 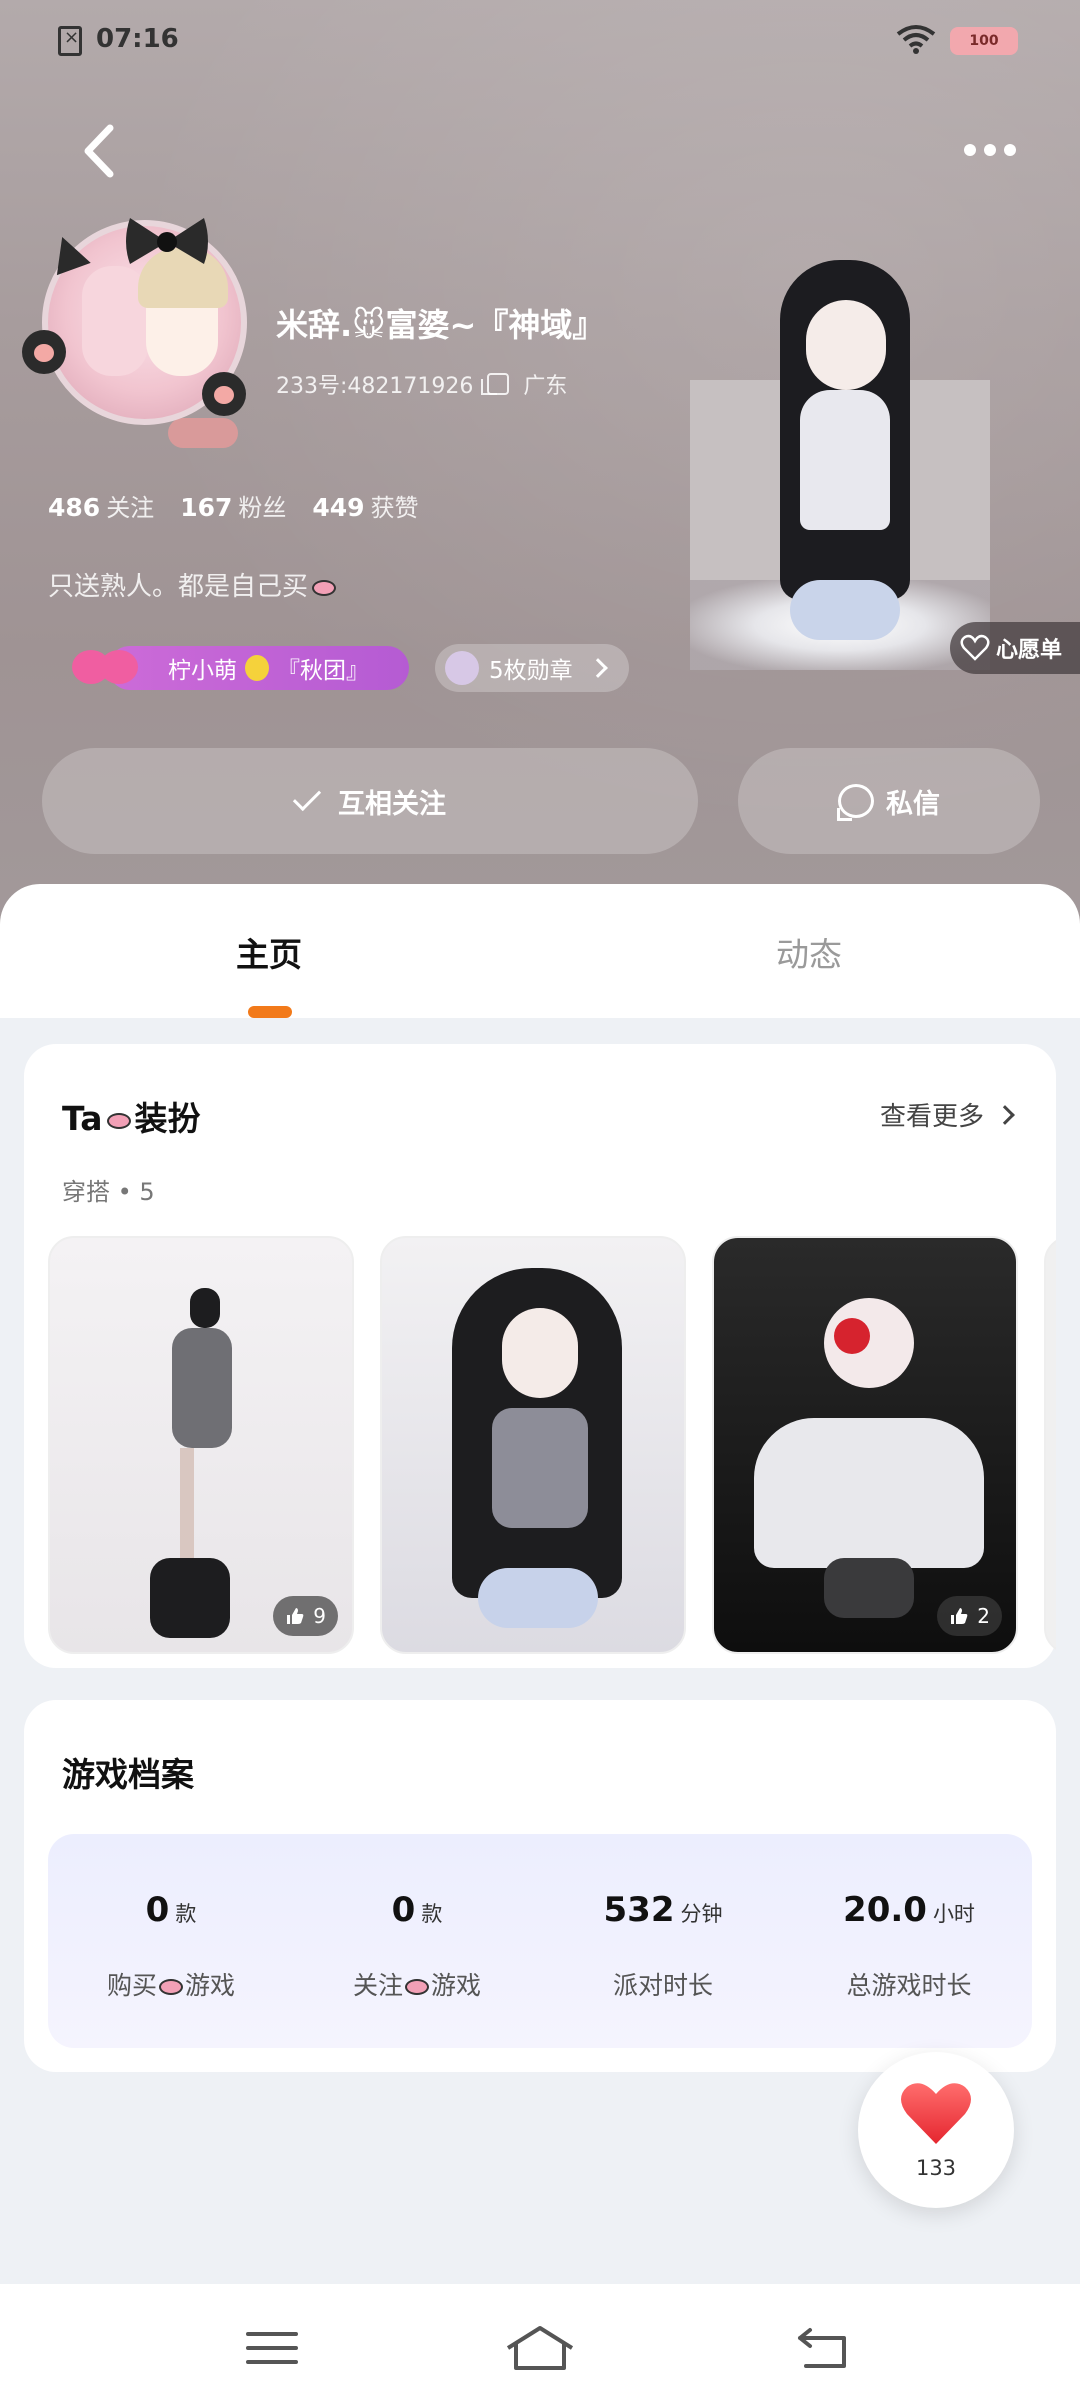 What do you see at coordinates (440, 325) in the screenshot?
I see `nickname: 米辞.🐭富婆~『神域』` at bounding box center [440, 325].